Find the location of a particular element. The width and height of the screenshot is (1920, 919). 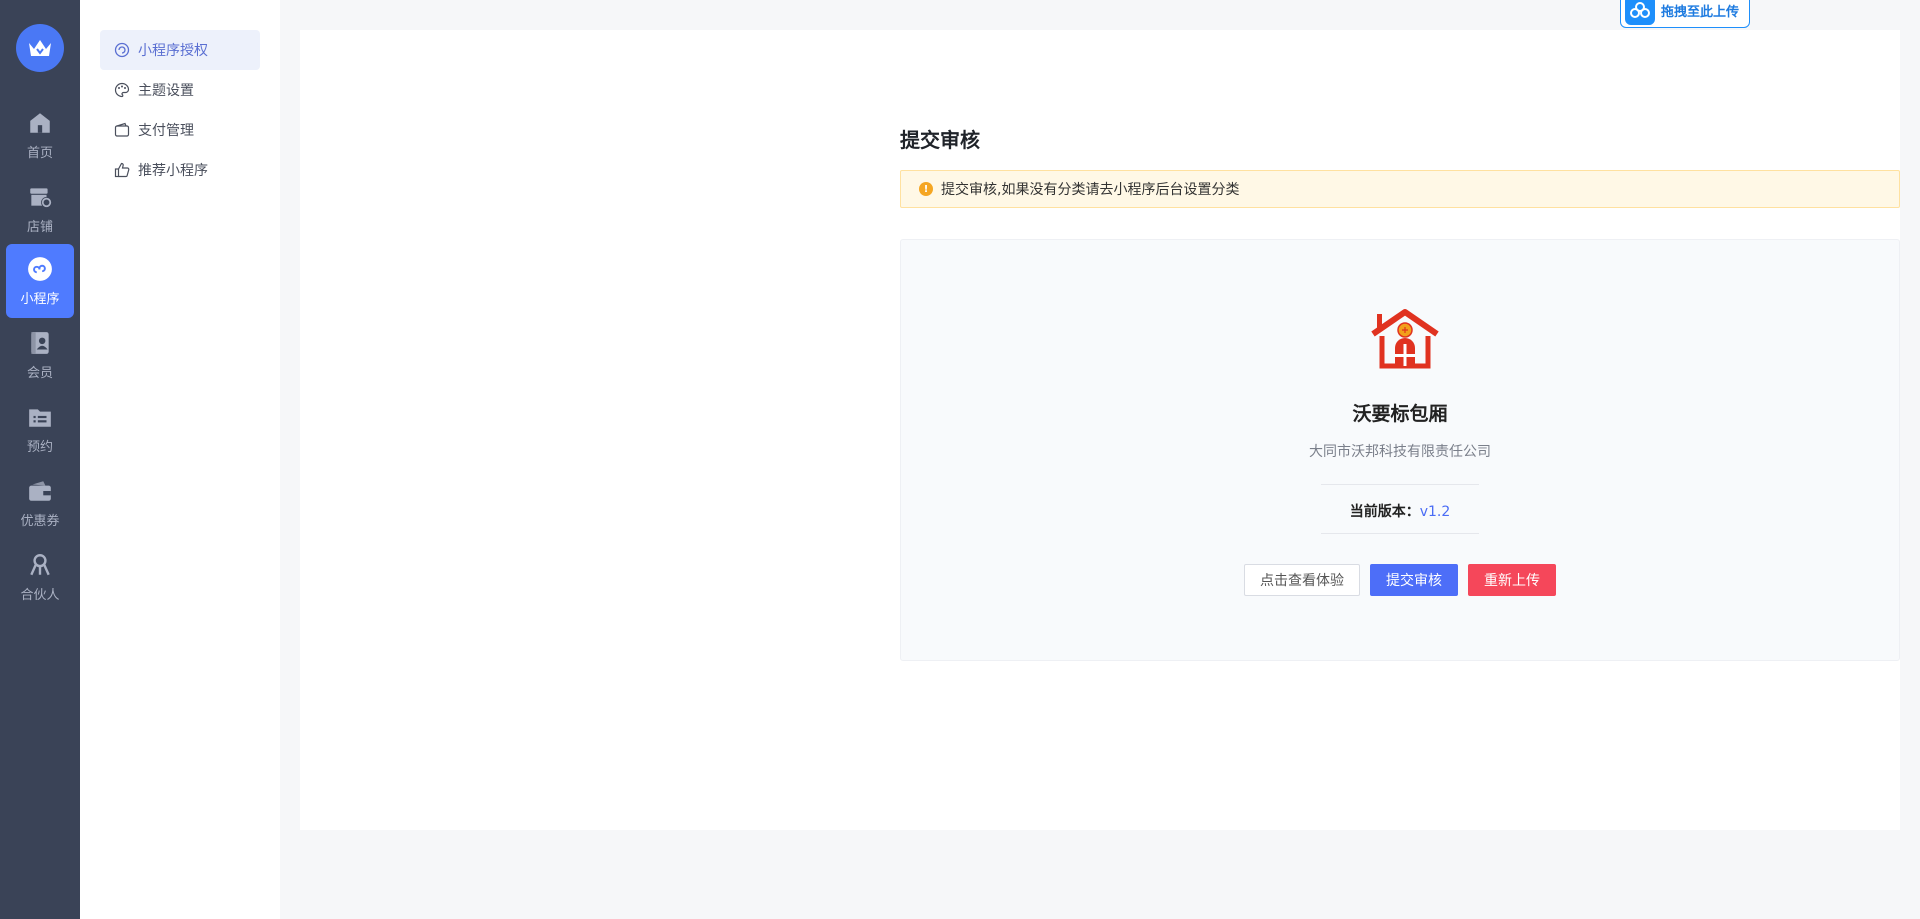

subnav-item-label: 推荐小程序 is located at coordinates (173, 171).